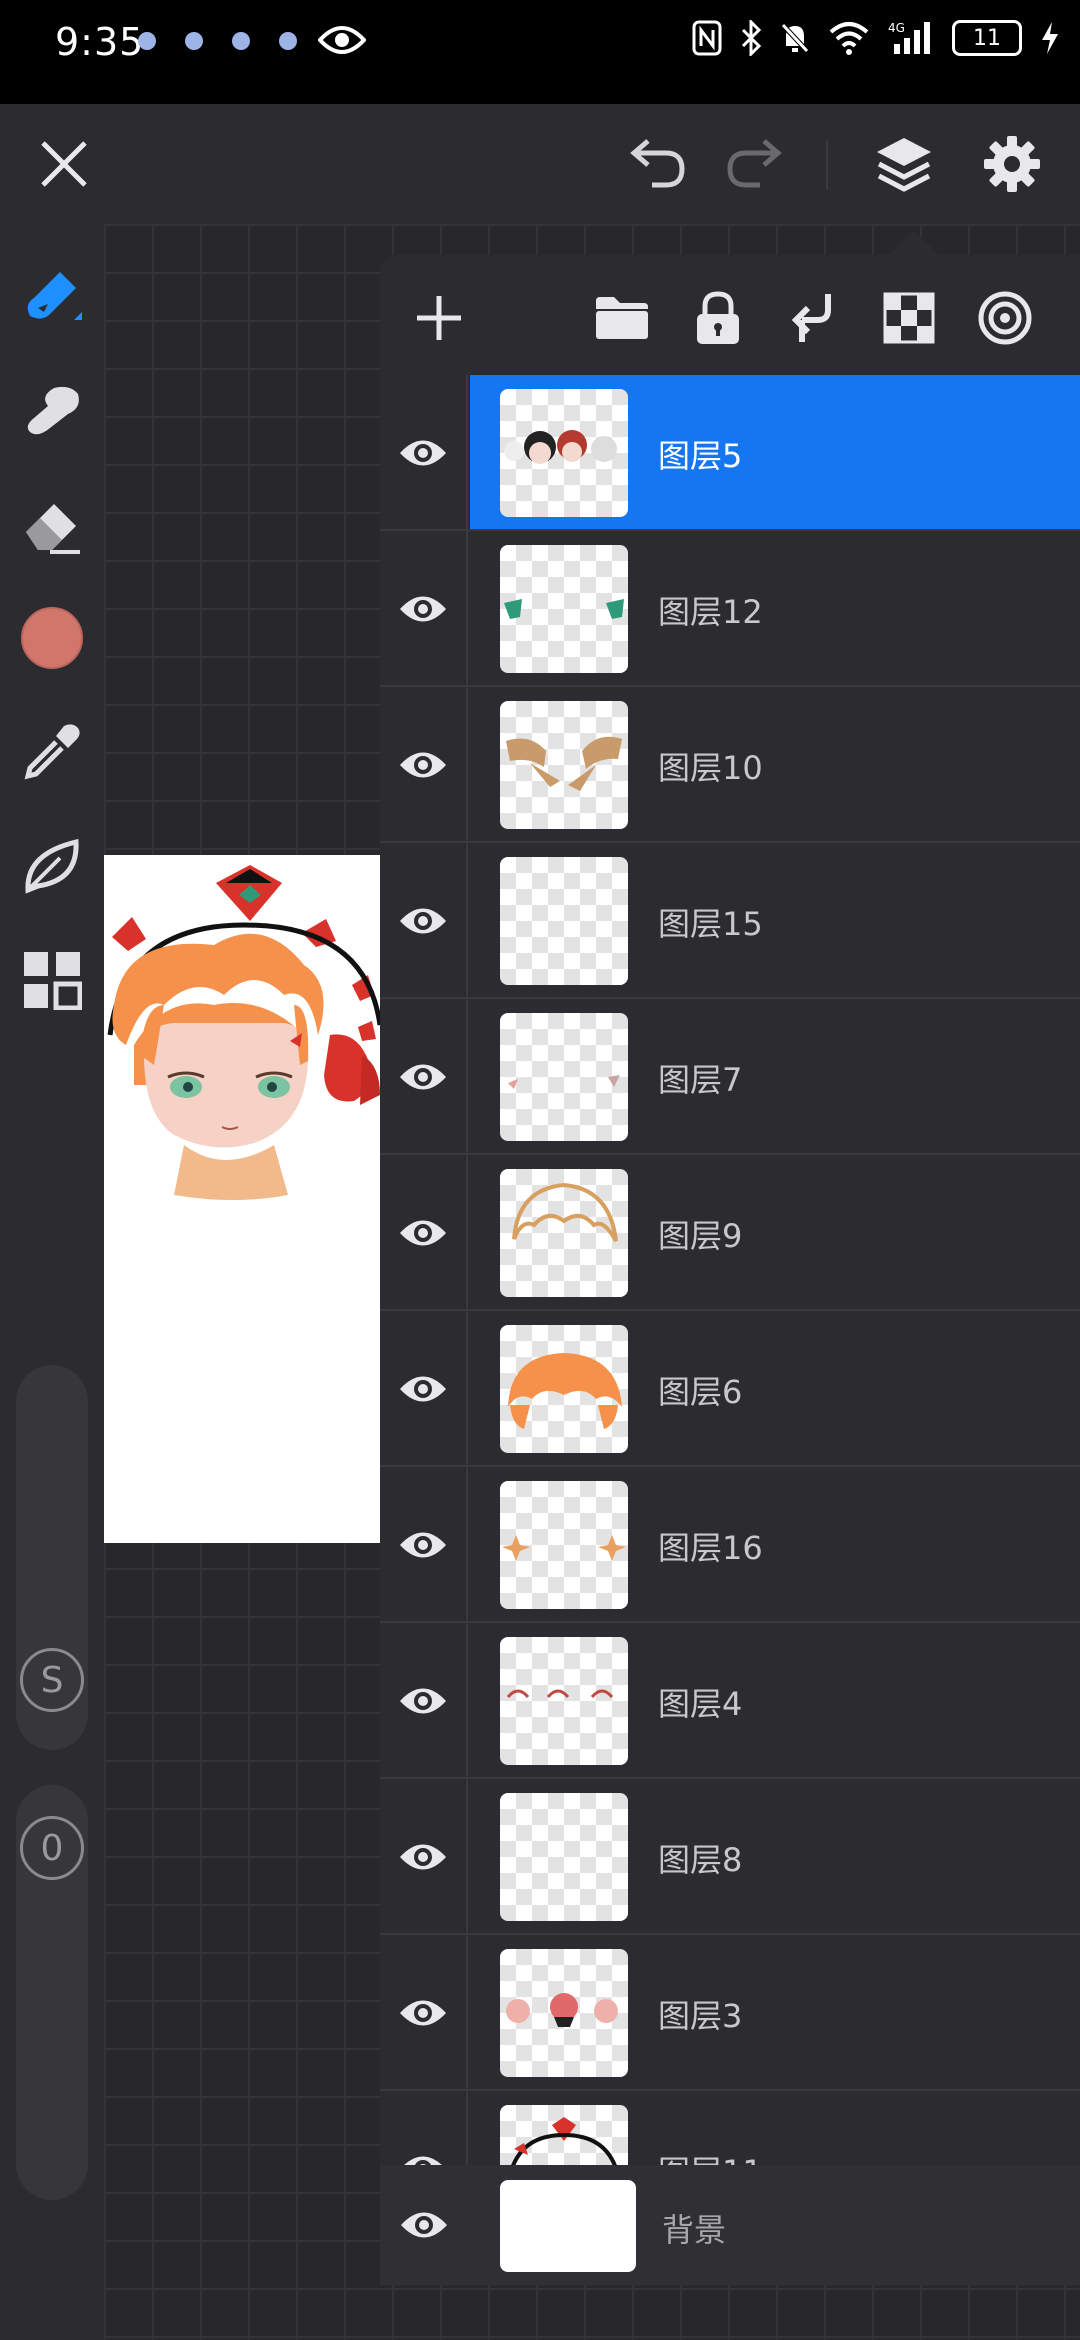  Describe the element at coordinates (52, 524) in the screenshot. I see `eraser-icon` at that location.